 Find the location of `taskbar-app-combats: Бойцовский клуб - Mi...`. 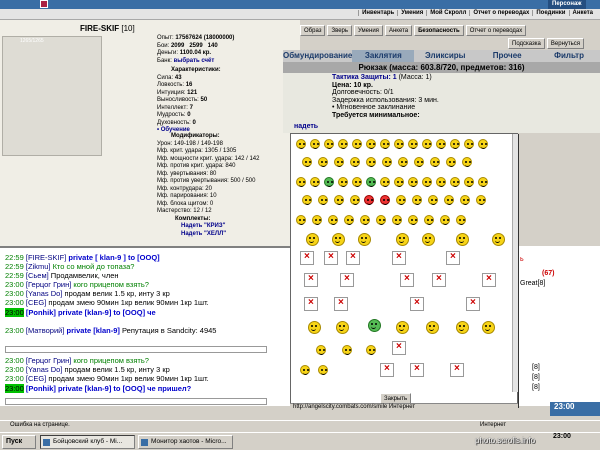

taskbar-app-combats: Бойцовский клуб - Mi... is located at coordinates (87, 442).